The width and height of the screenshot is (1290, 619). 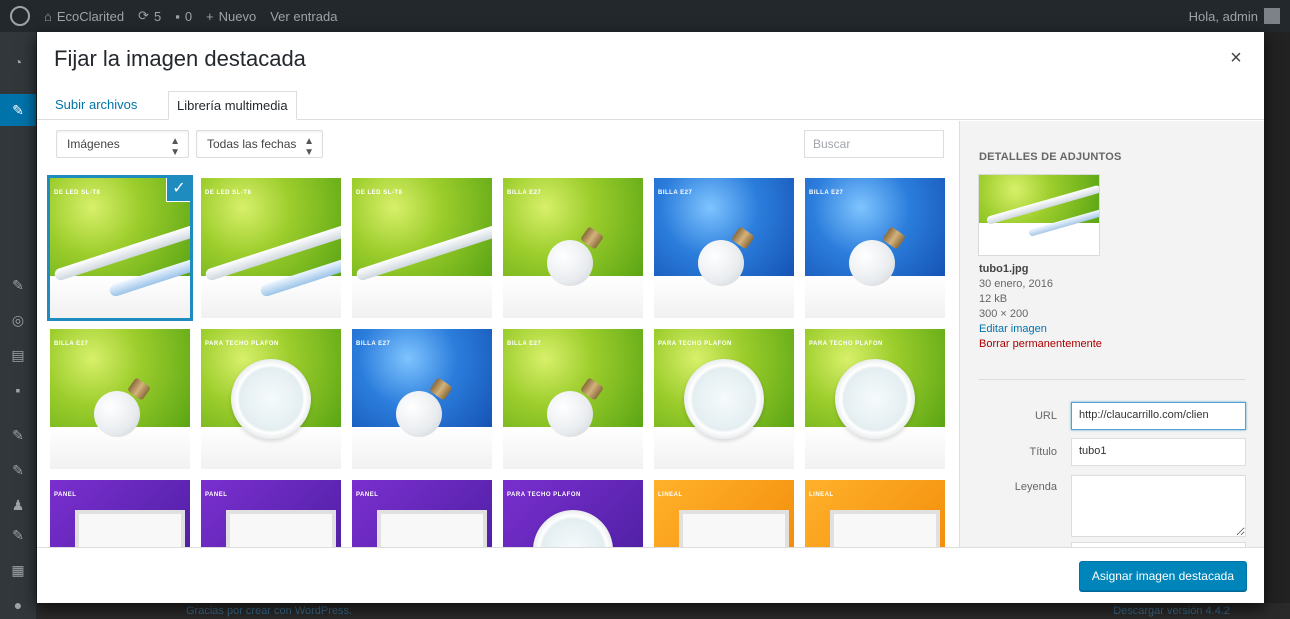 I want to click on attachment-date: 30 enero, 2016, so click(x=1016, y=284).